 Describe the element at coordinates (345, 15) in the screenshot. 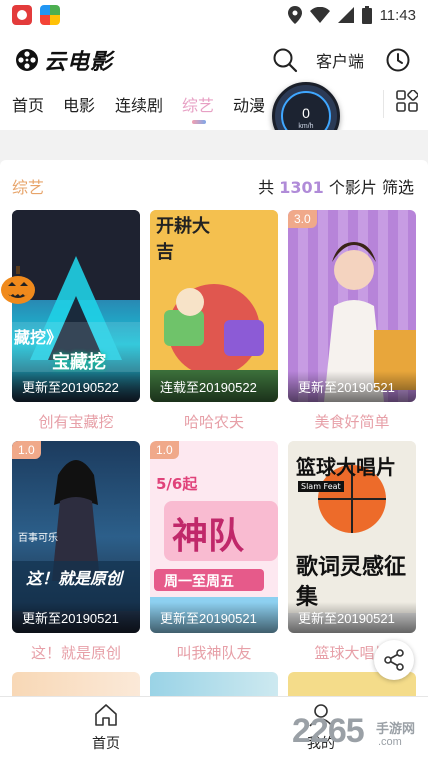

I see `signal-icon` at that location.